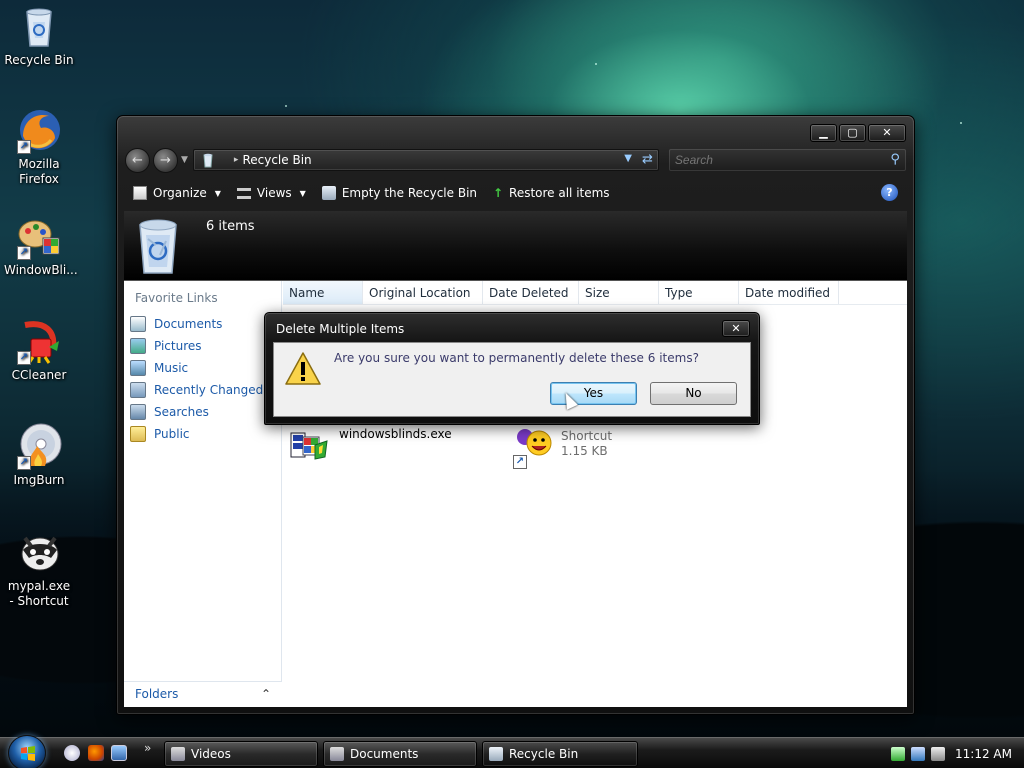 The image size is (1024, 768). I want to click on address-text: Recycle Bin, so click(277, 160).